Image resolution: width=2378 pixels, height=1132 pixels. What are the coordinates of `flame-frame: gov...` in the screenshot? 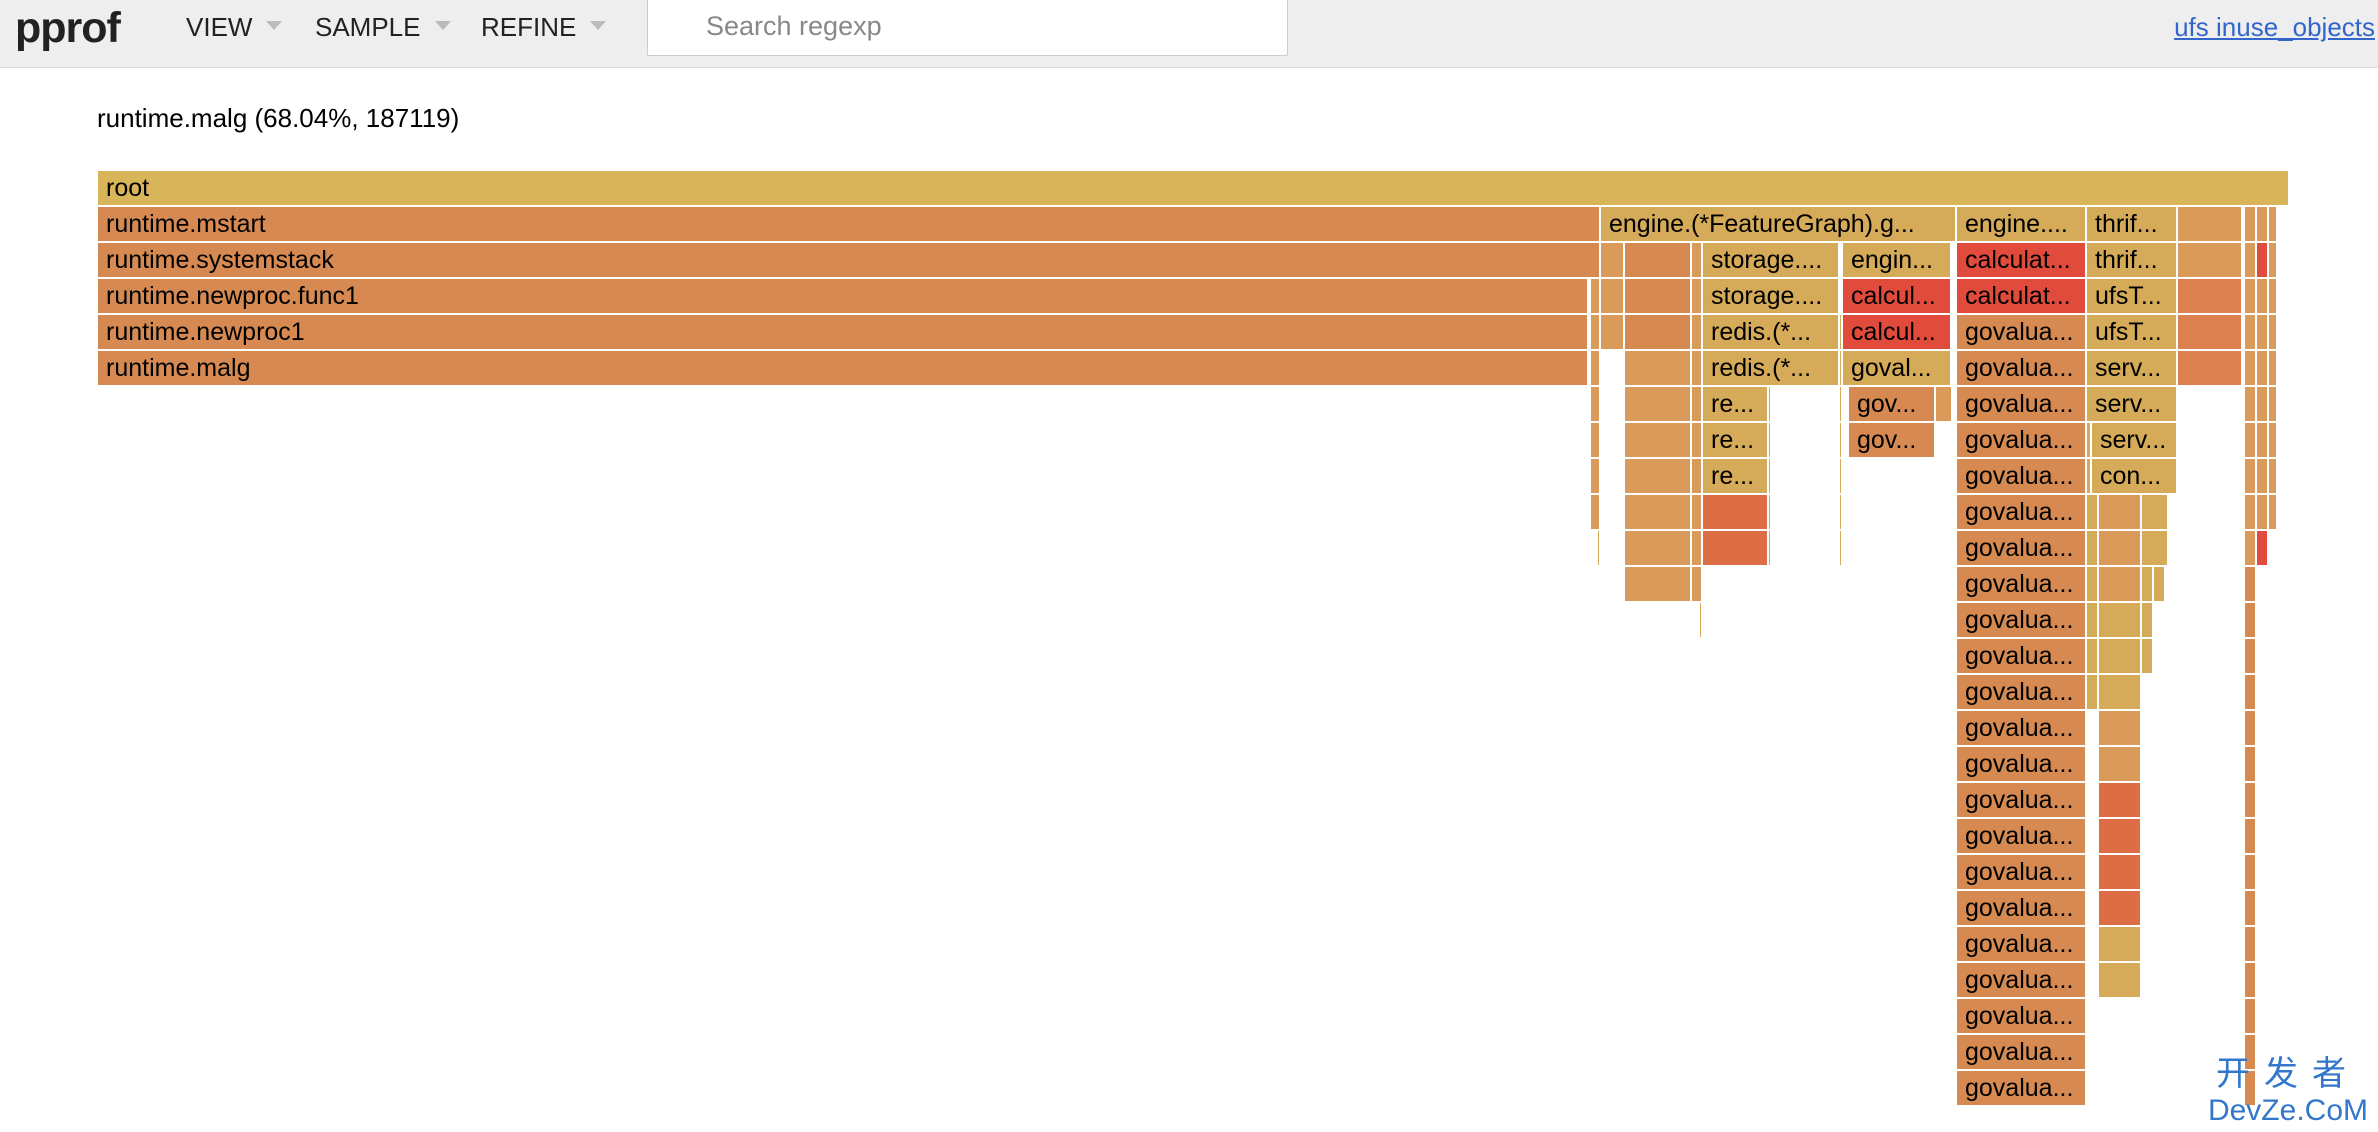 It's located at (1892, 441).